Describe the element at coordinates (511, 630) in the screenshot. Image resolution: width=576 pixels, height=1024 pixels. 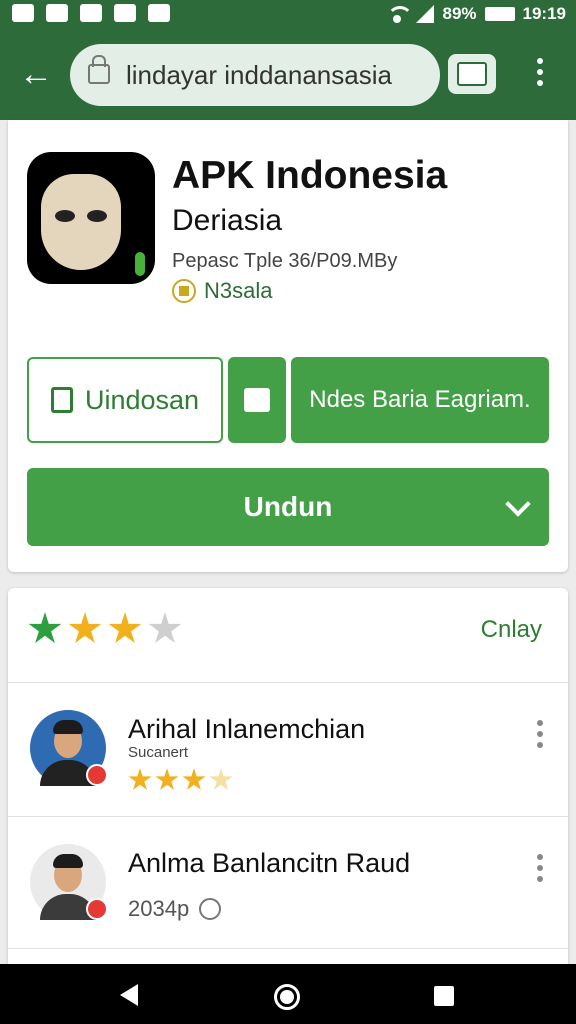
I see `rate-link: Cnlay` at that location.